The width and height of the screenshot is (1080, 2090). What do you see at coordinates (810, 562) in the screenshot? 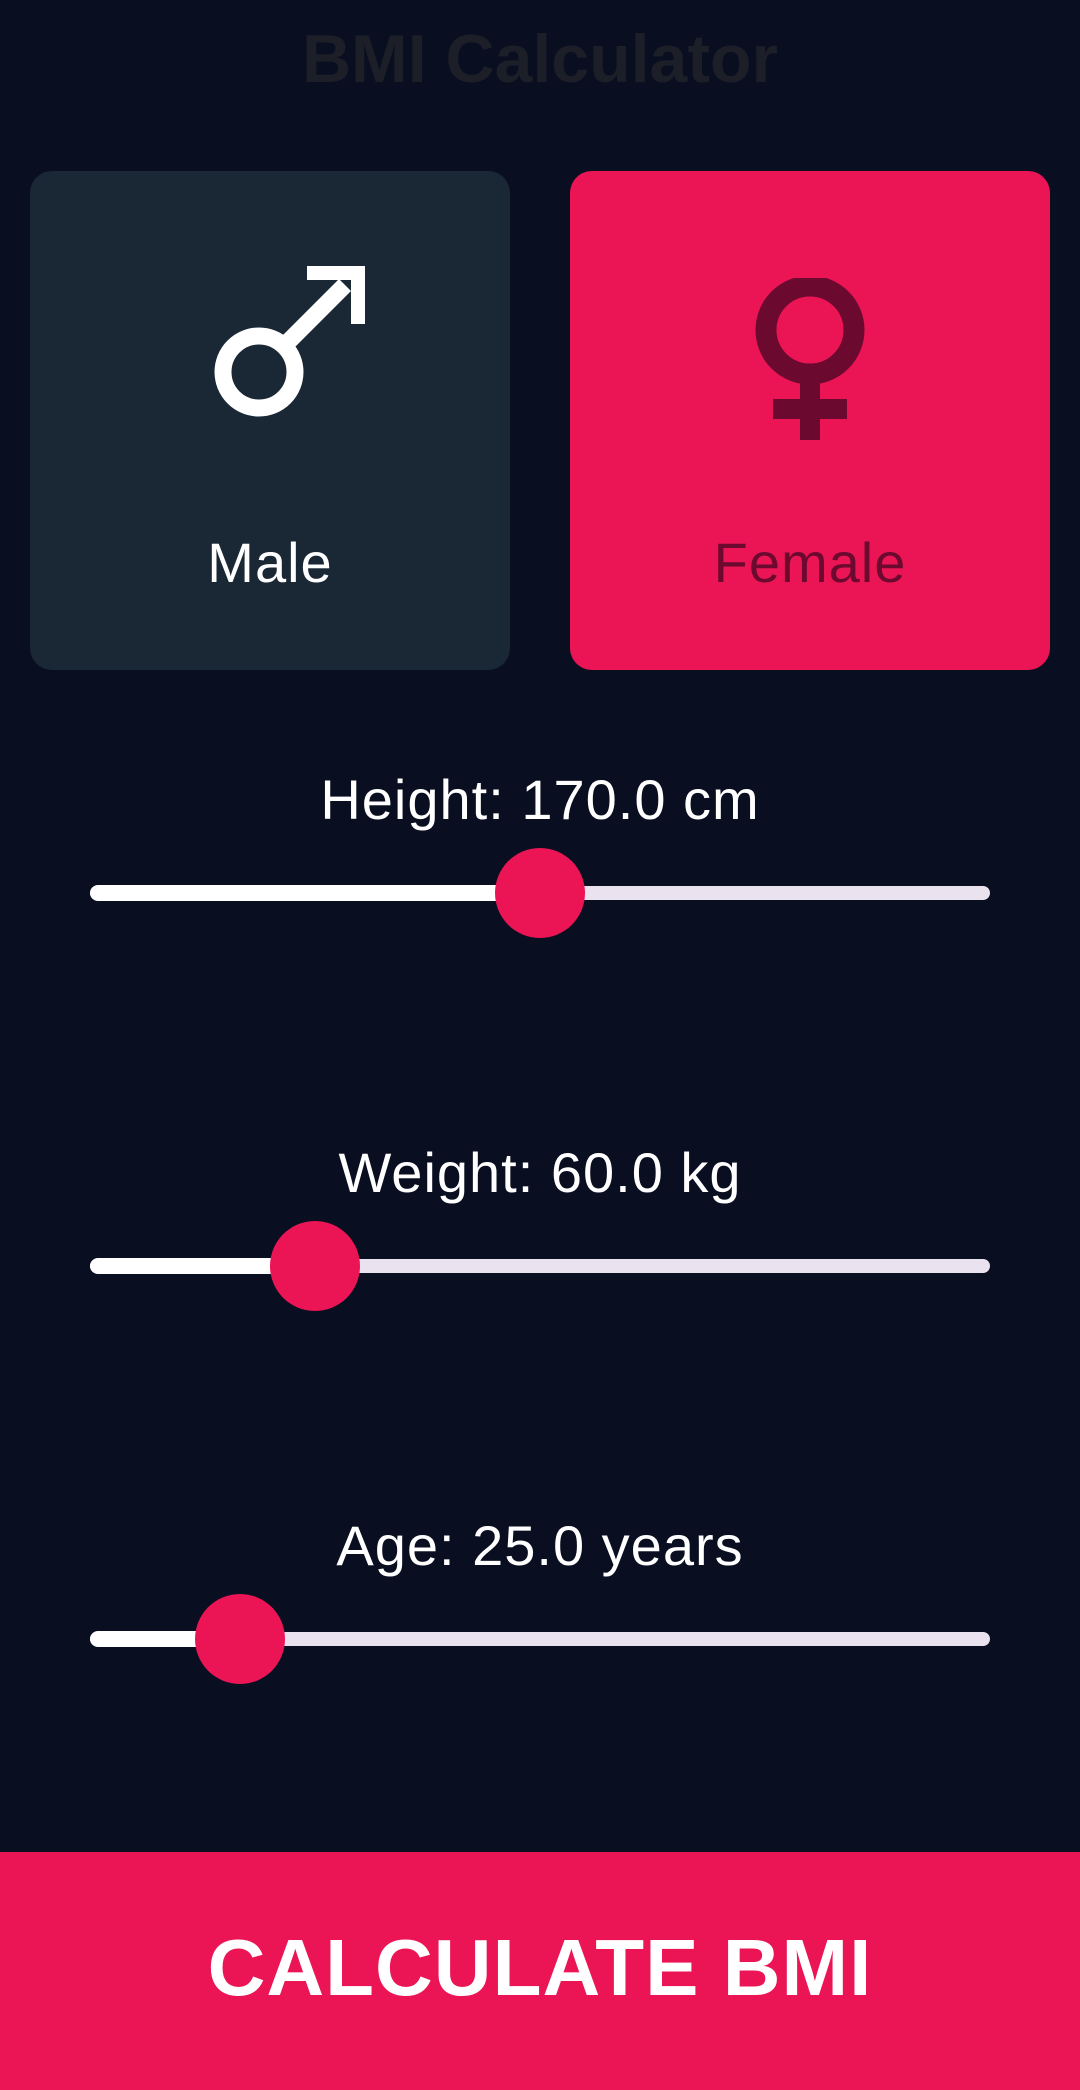
I see `female-label: Female` at bounding box center [810, 562].